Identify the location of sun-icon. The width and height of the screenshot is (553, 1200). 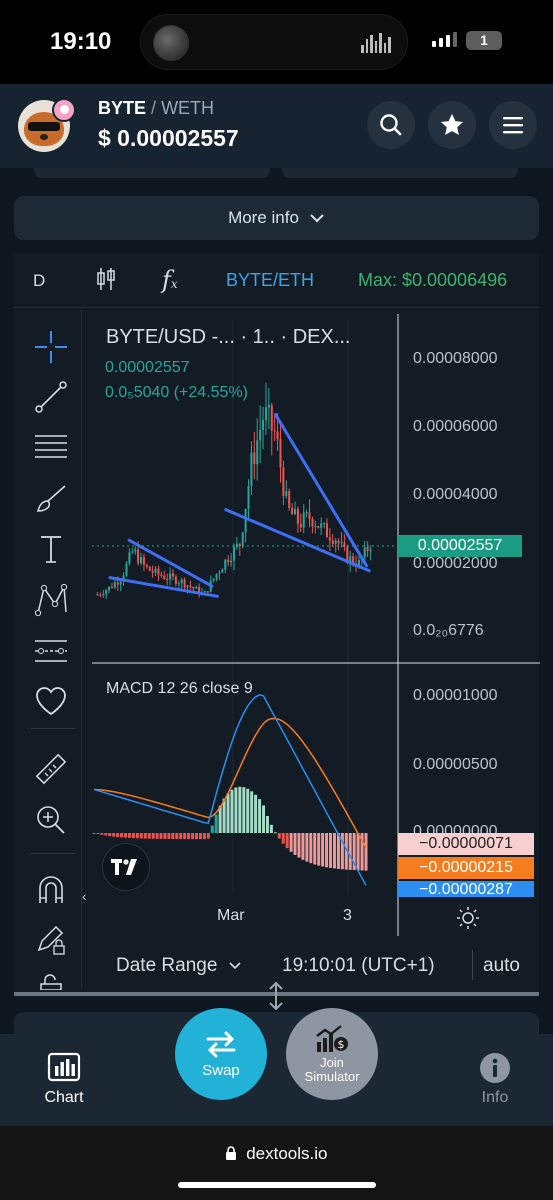
(468, 918).